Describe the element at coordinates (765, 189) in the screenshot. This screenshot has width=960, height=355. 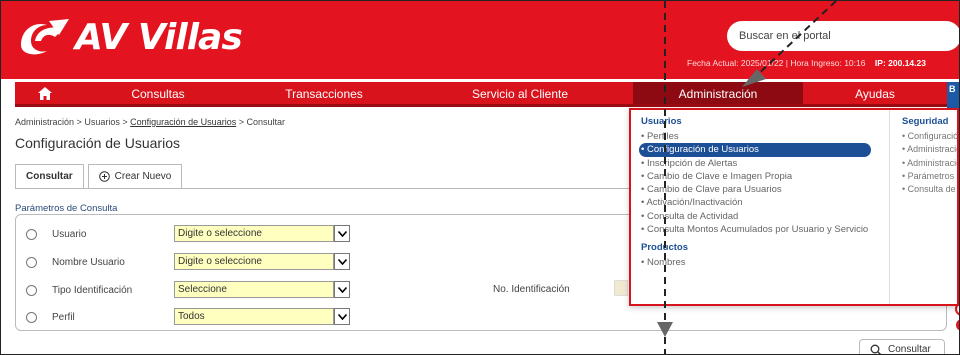
I see `menu-item-cambio-clave-usuarios: • Cambio de Clave para Usuarios` at that location.